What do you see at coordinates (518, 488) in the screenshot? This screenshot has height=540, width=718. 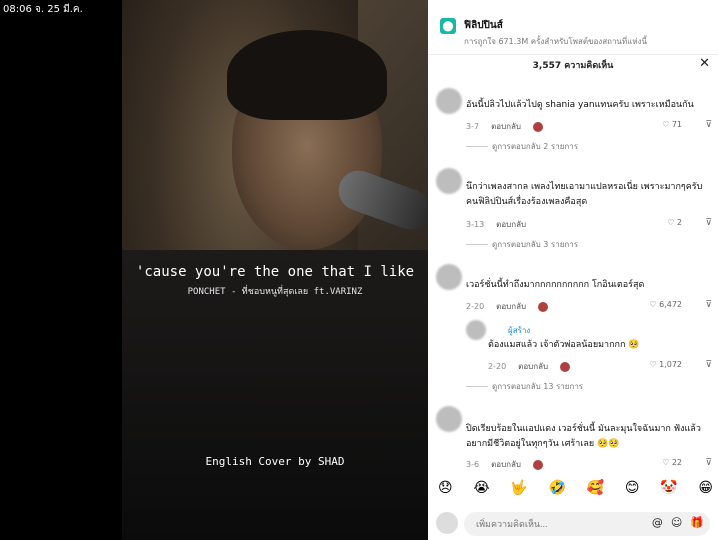 I see `emoji-button: 🤟` at bounding box center [518, 488].